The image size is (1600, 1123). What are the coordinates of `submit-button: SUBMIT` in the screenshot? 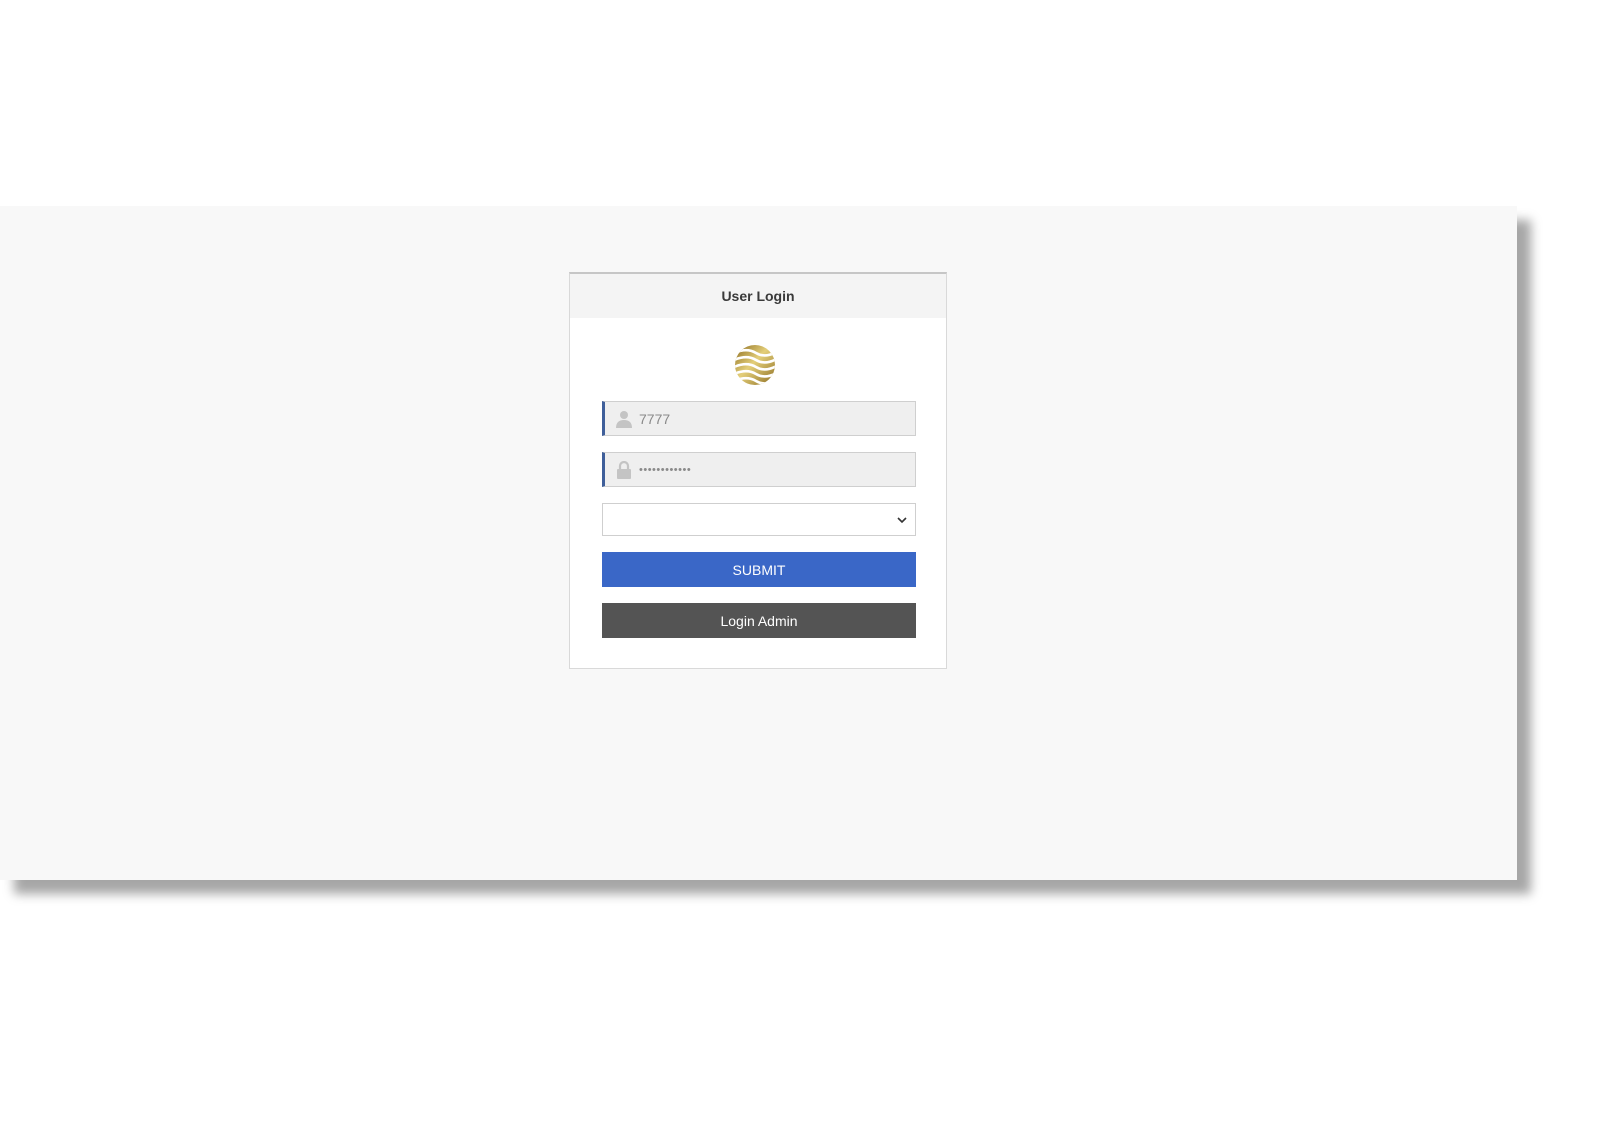 It's located at (759, 569).